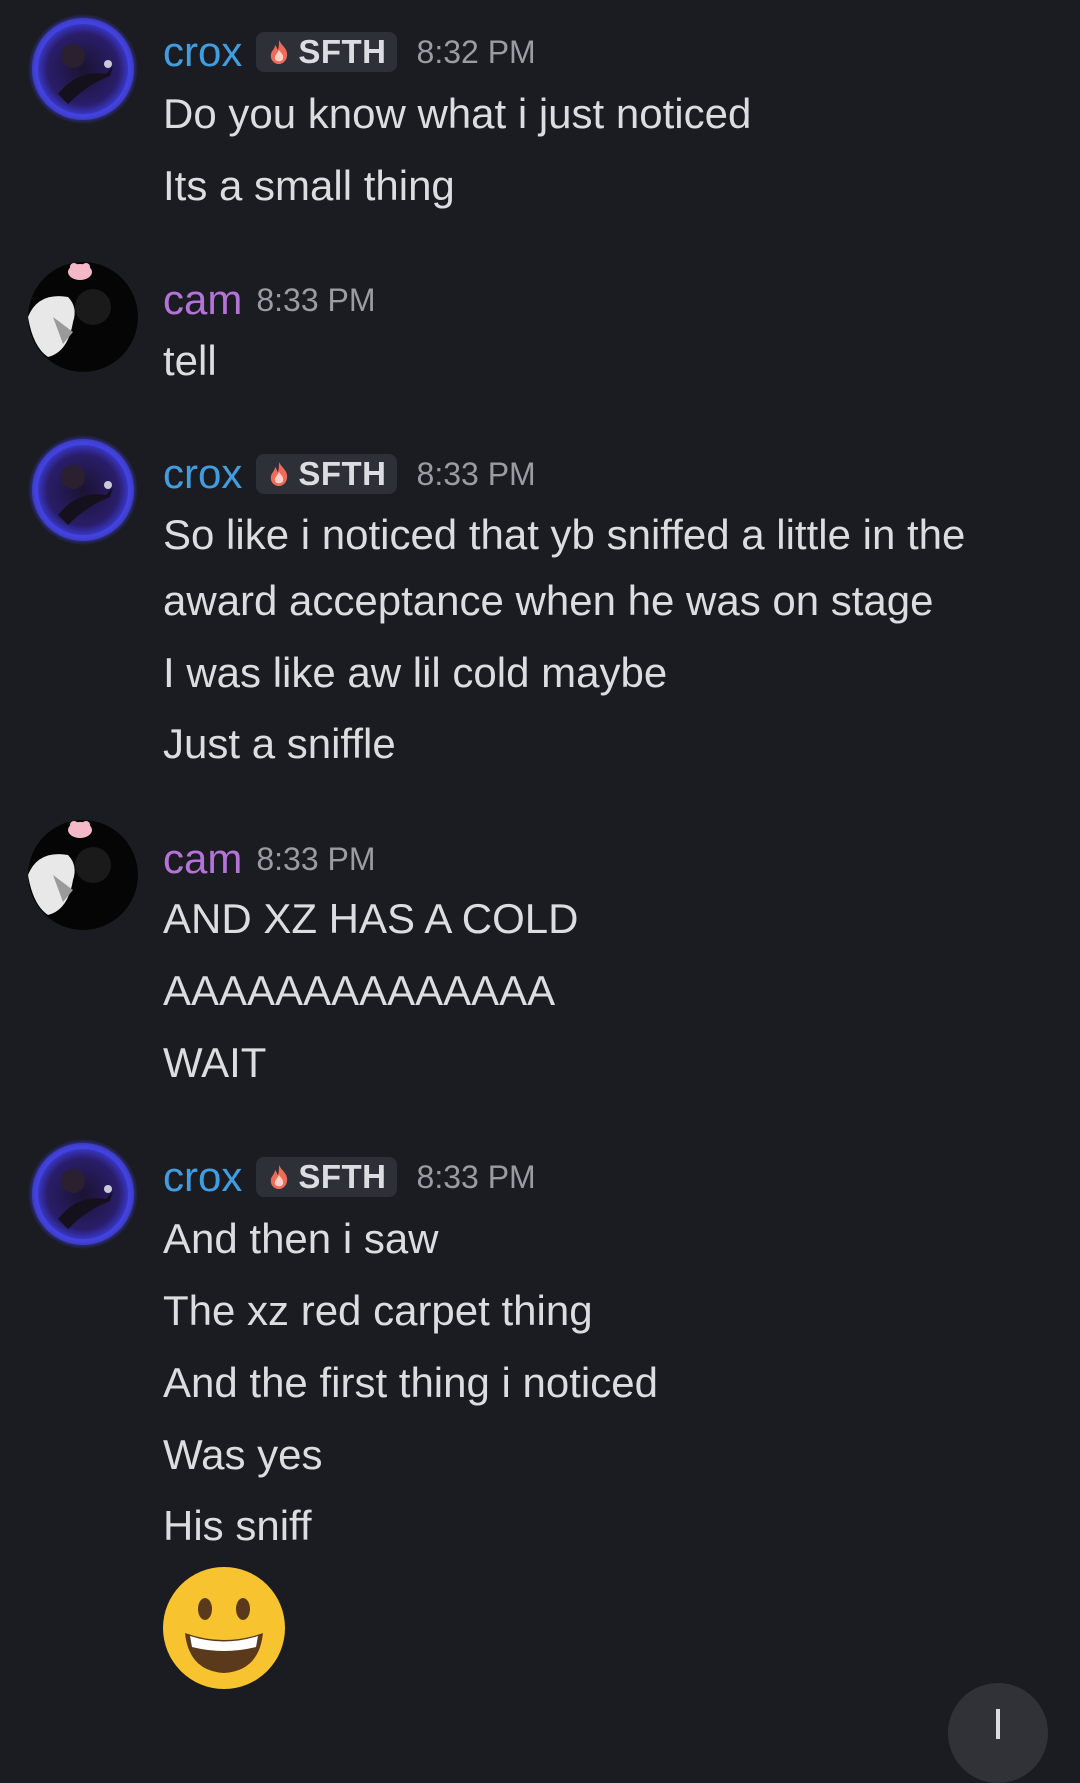 This screenshot has height=1783, width=1080. Describe the element at coordinates (378, 1310) in the screenshot. I see `message-line: The xz red carpet thing` at that location.